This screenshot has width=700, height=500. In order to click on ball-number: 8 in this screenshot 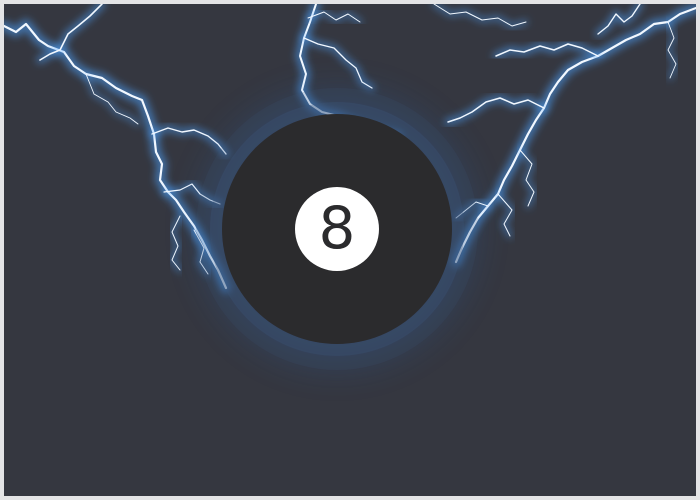, I will do `click(337, 228)`.